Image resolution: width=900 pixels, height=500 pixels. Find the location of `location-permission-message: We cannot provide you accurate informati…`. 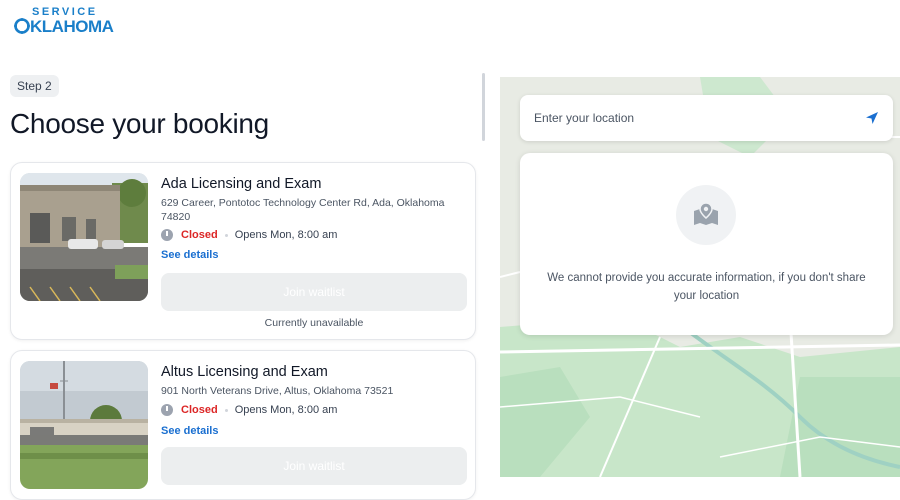

location-permission-message: We cannot provide you accurate informati… is located at coordinates (706, 287).